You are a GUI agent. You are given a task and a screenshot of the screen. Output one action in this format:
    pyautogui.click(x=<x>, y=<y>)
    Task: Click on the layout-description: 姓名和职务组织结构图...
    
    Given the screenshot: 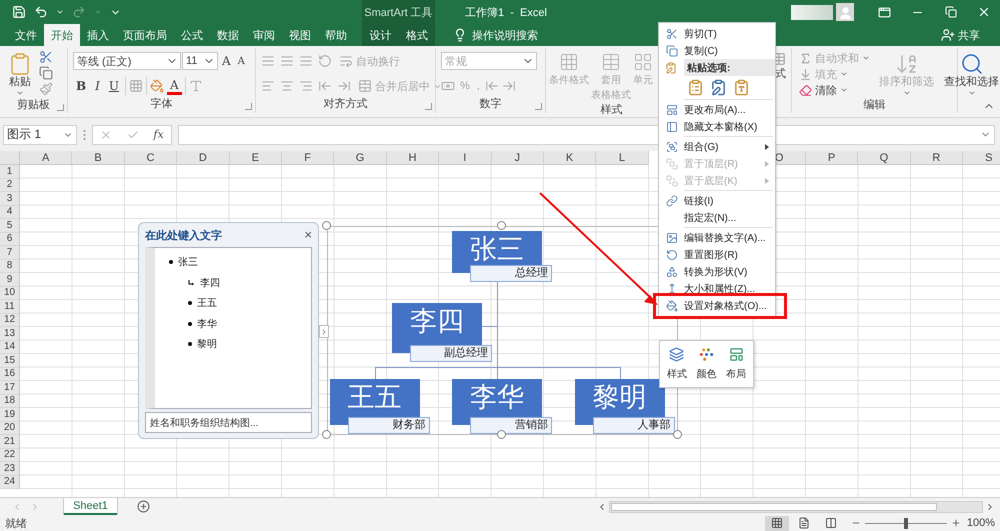 What is the action you would take?
    pyautogui.click(x=228, y=422)
    